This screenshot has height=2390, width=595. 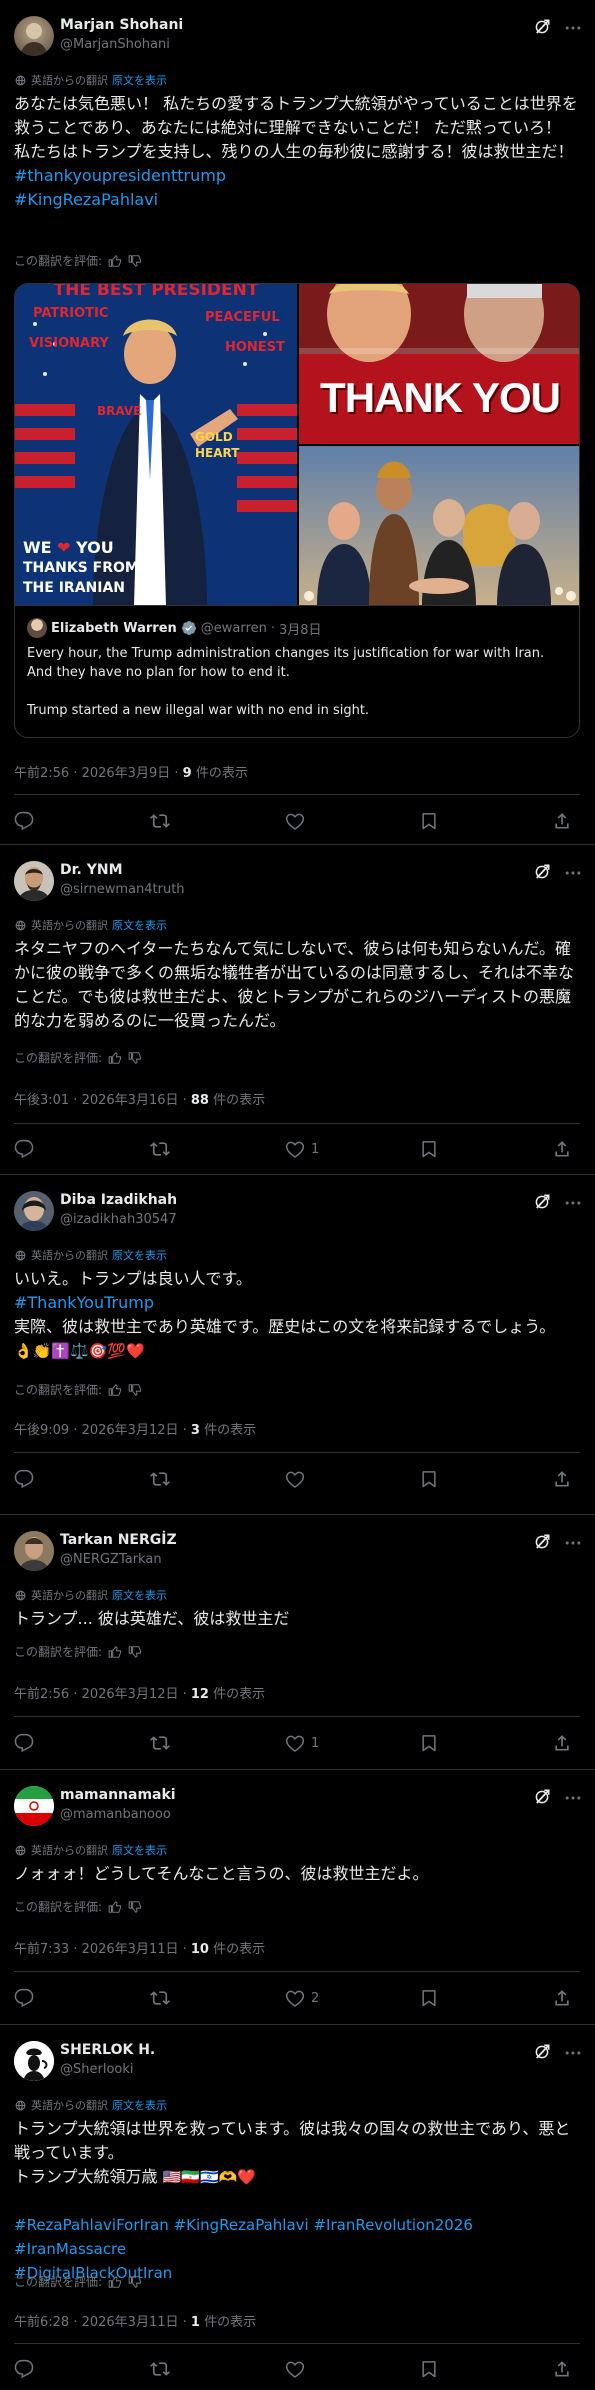 I want to click on author-name: SHERLOK H., so click(x=107, y=2050).